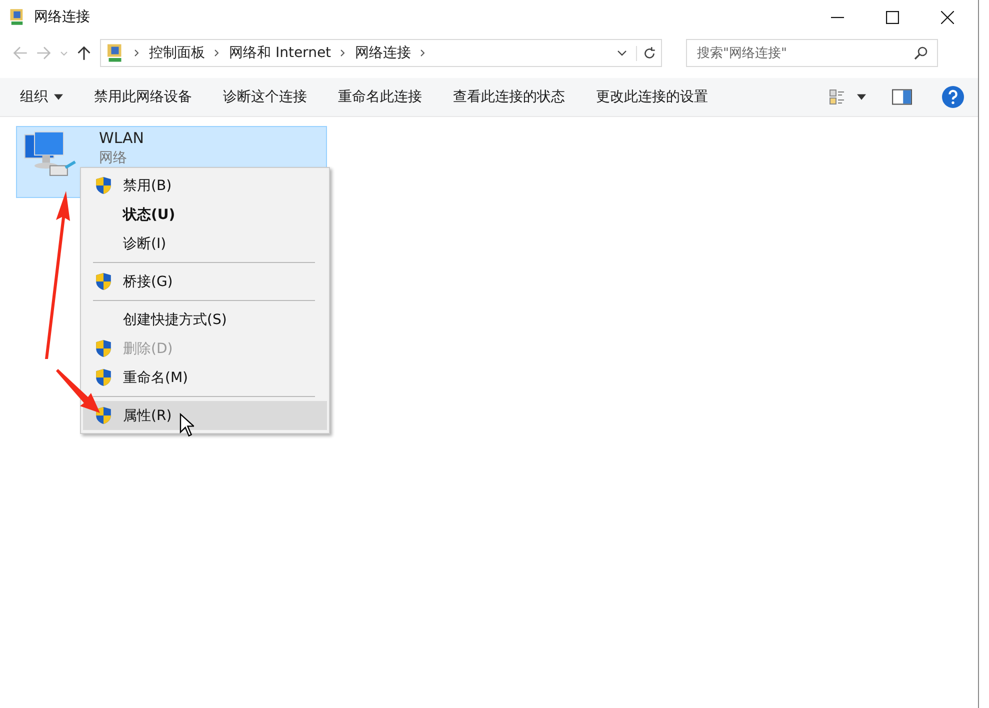  Describe the element at coordinates (902, 97) in the screenshot. I see `preview-pane-icon` at that location.